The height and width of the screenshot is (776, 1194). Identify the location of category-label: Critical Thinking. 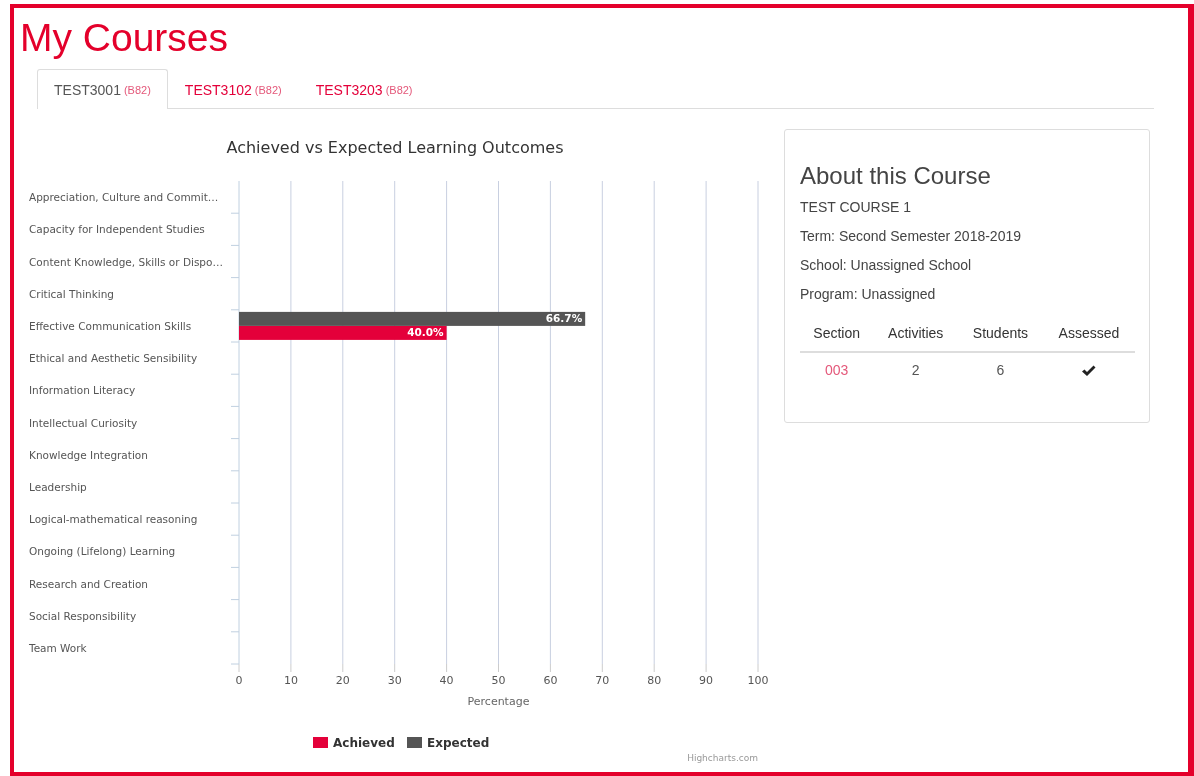
(72, 293).